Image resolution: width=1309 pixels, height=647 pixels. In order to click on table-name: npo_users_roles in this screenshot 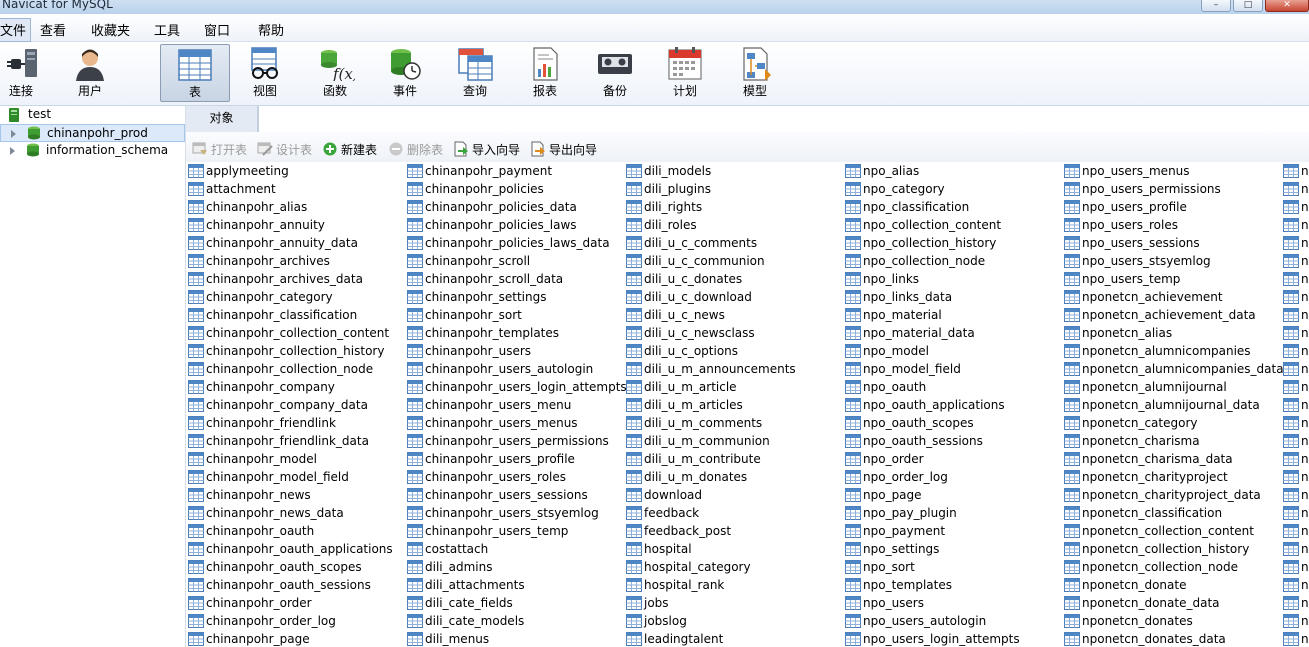, I will do `click(1130, 225)`.